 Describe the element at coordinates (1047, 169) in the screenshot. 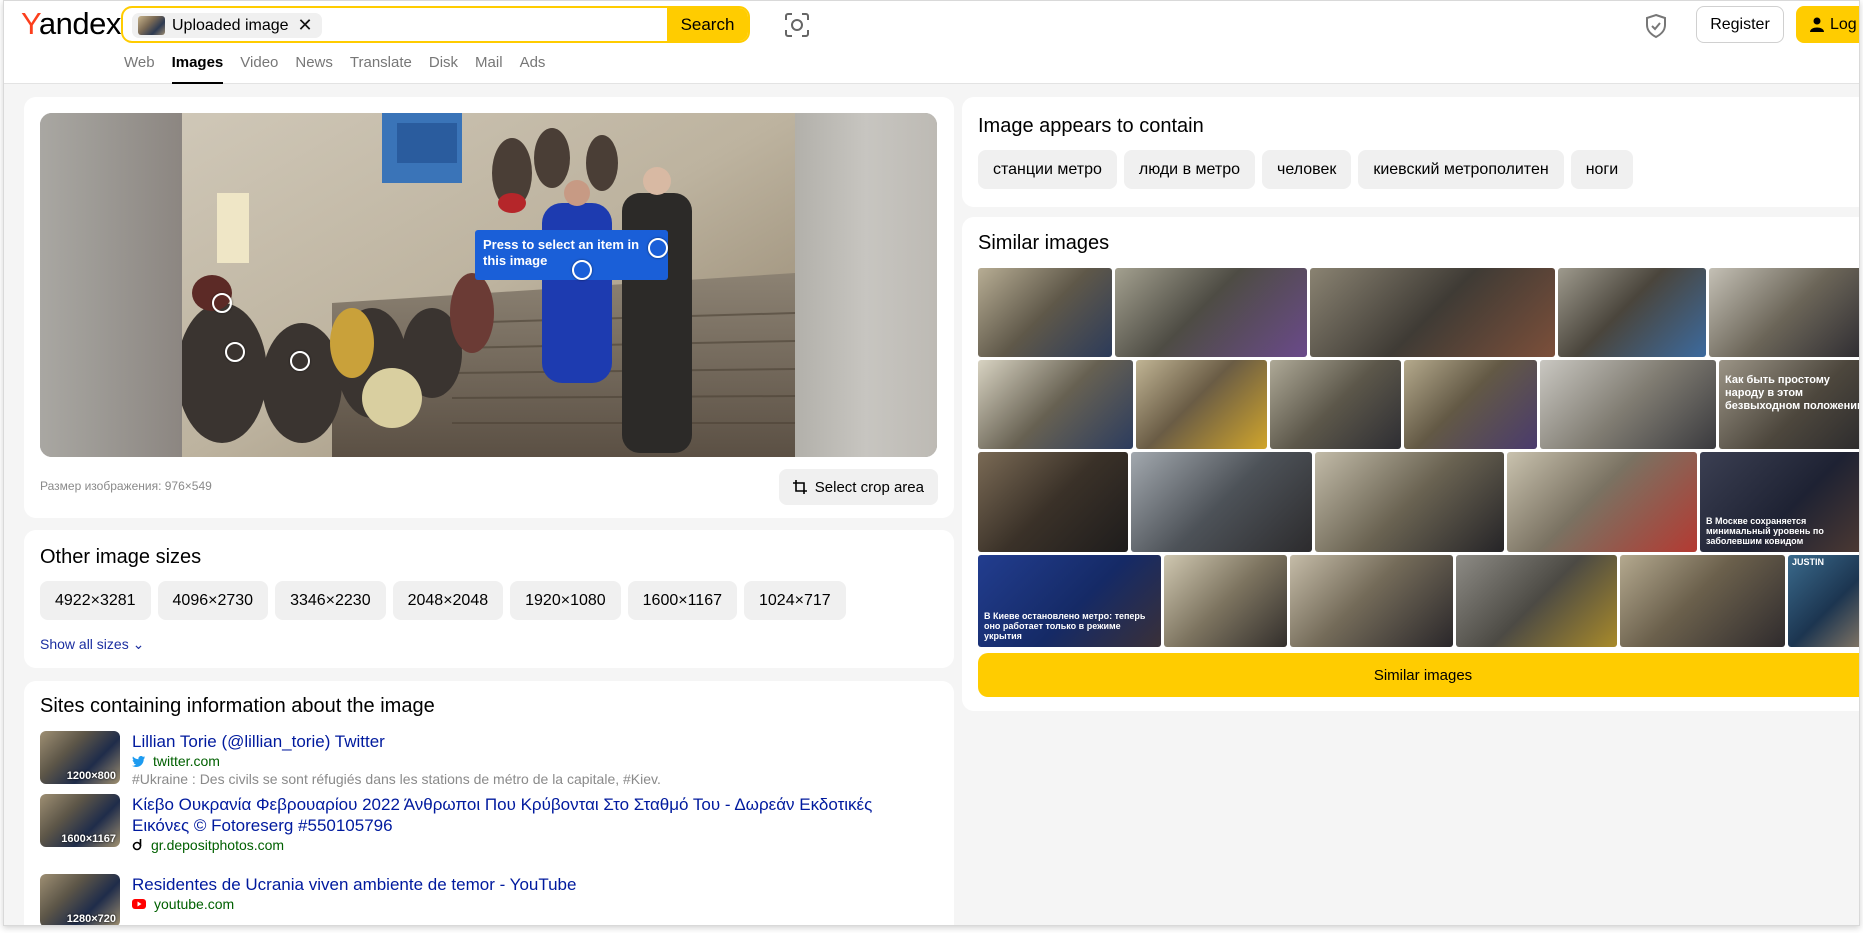

I see `tag-chip: станции метро` at that location.